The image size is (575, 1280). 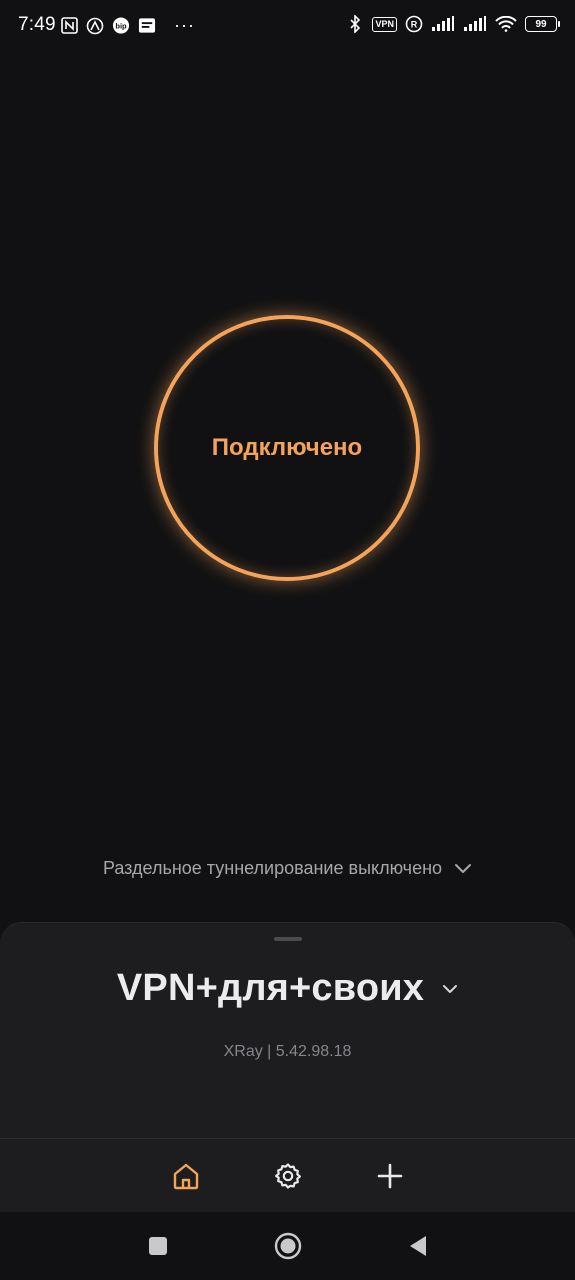 I want to click on circle-icon, so click(x=288, y=1246).